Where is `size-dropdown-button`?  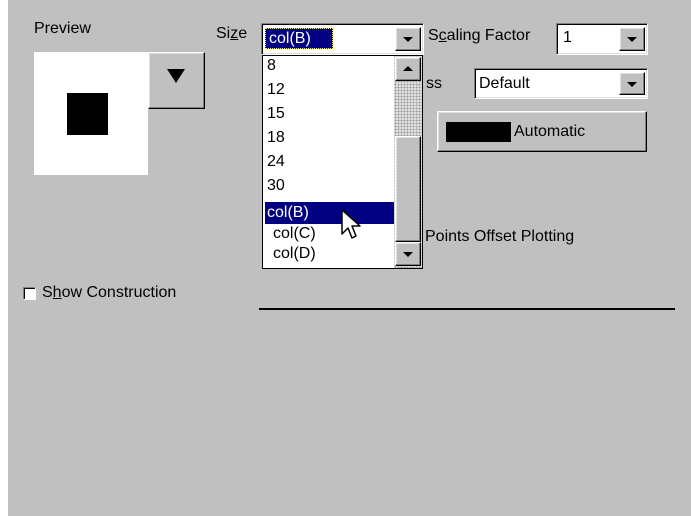
size-dropdown-button is located at coordinates (408, 39).